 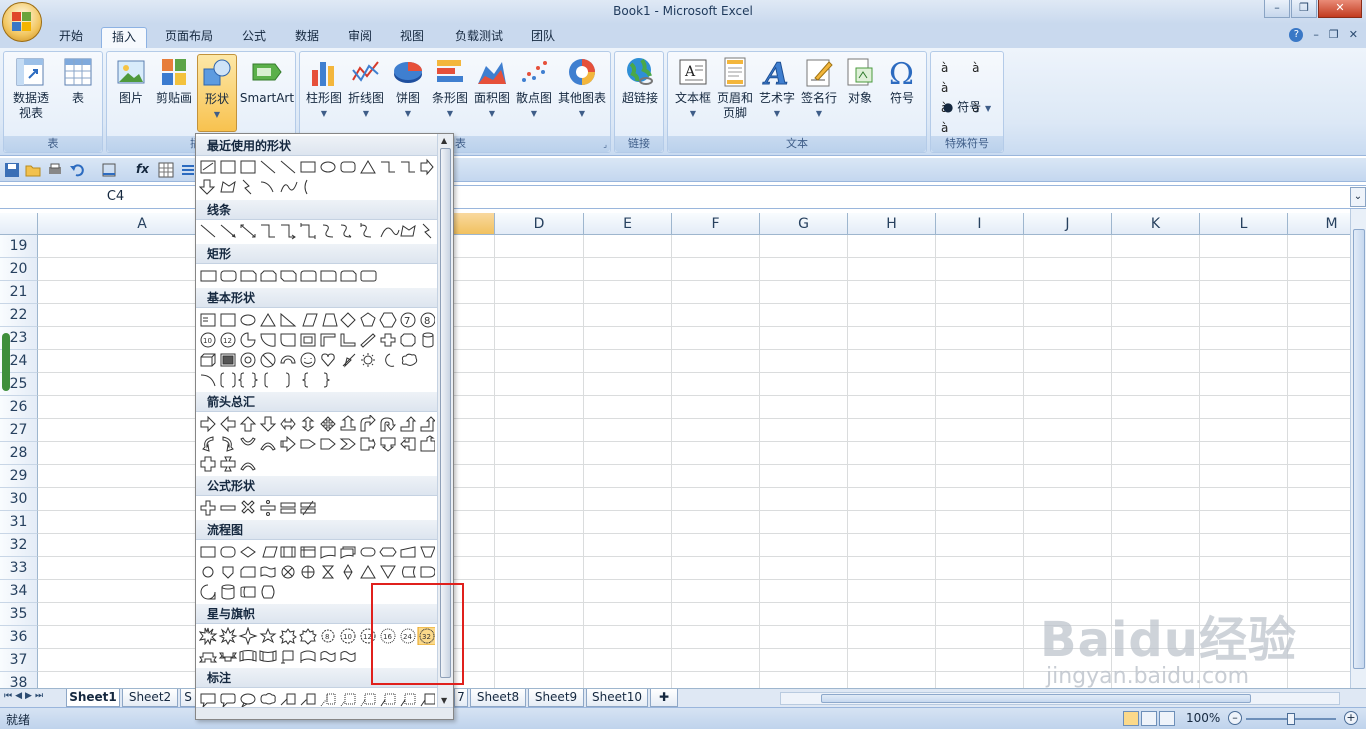 I want to click on sheet-tab-1: Sheet1, so click(x=93, y=698).